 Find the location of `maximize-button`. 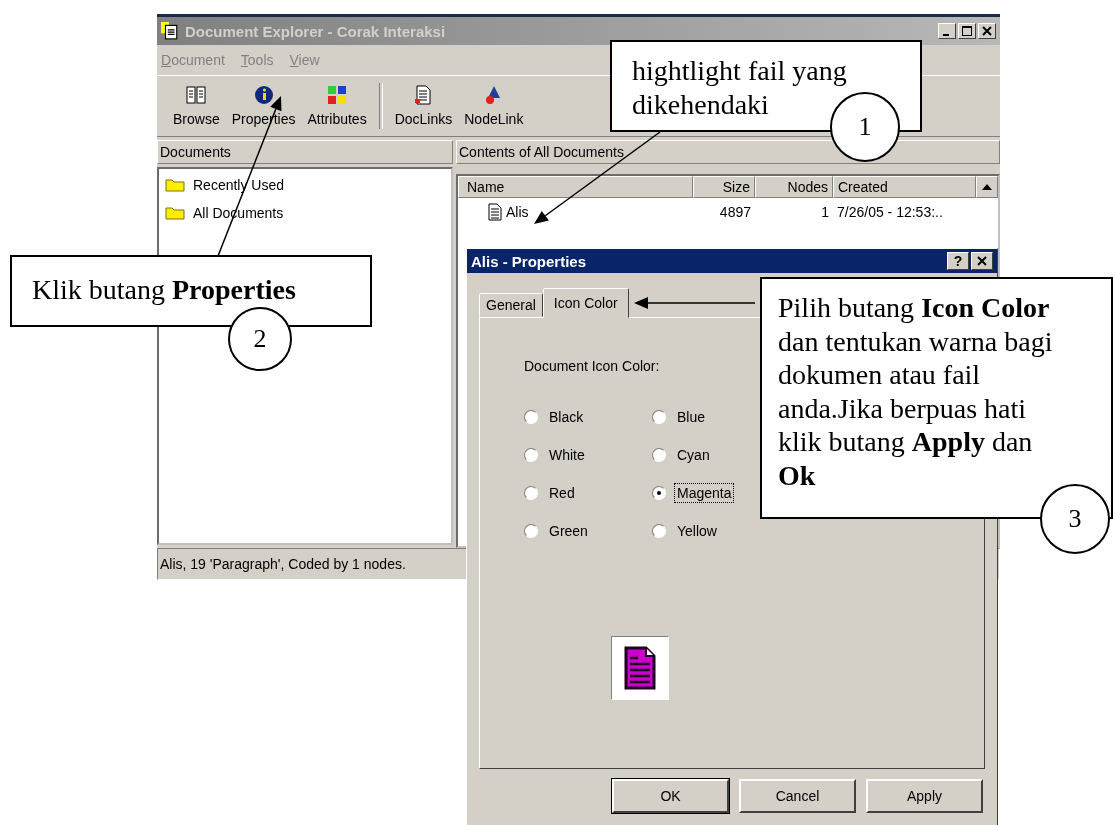

maximize-button is located at coordinates (967, 31).